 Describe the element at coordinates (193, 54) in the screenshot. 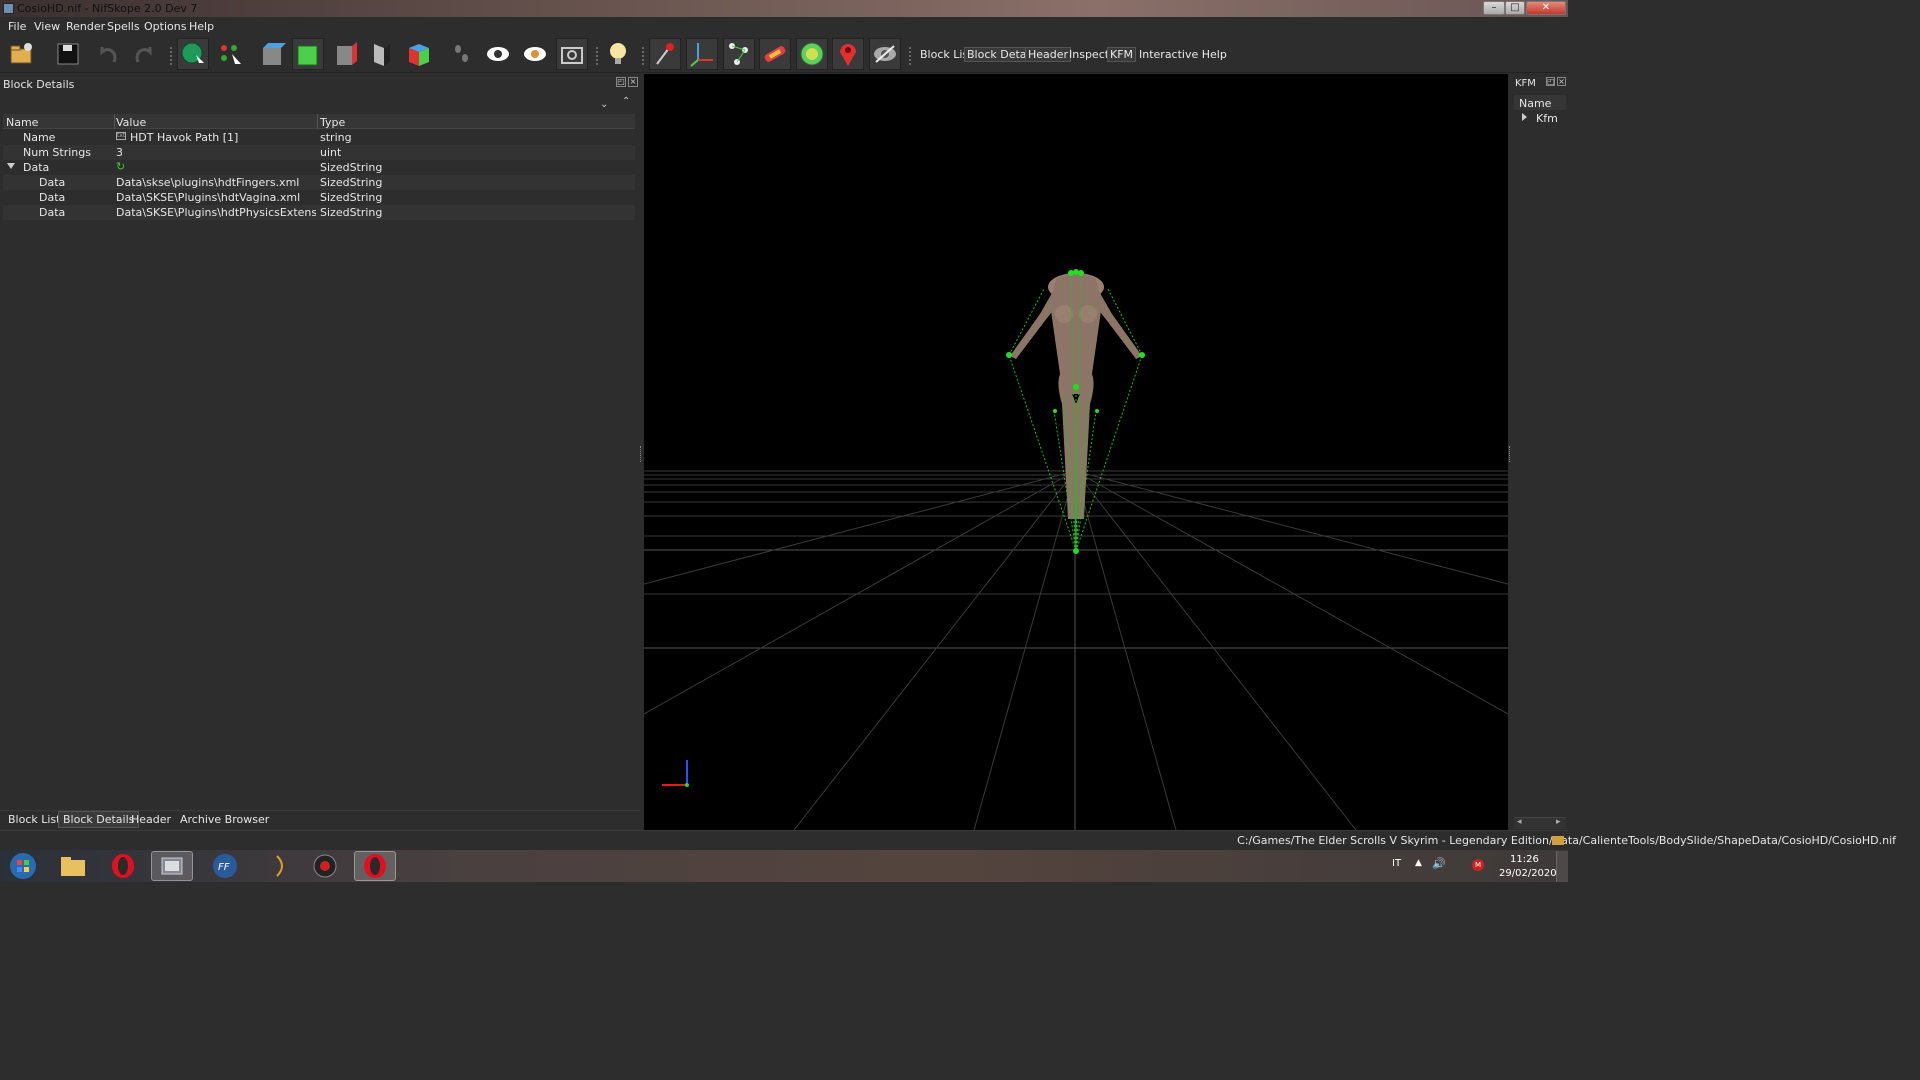

I see `select-object-icon` at that location.